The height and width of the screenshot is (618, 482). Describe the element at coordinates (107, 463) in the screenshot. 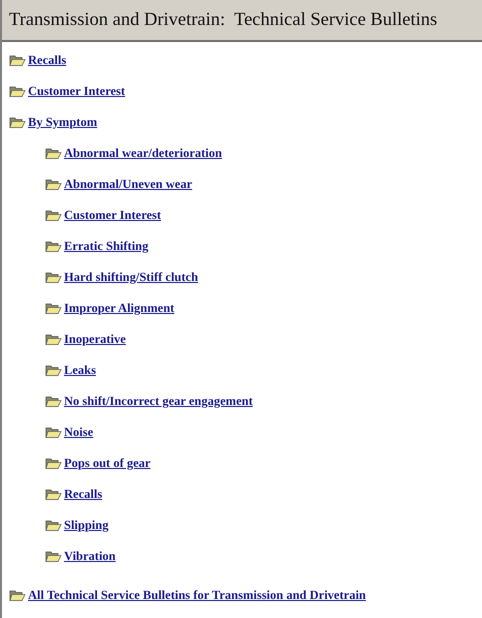

I see `tree-link: Pops out of gear` at that location.